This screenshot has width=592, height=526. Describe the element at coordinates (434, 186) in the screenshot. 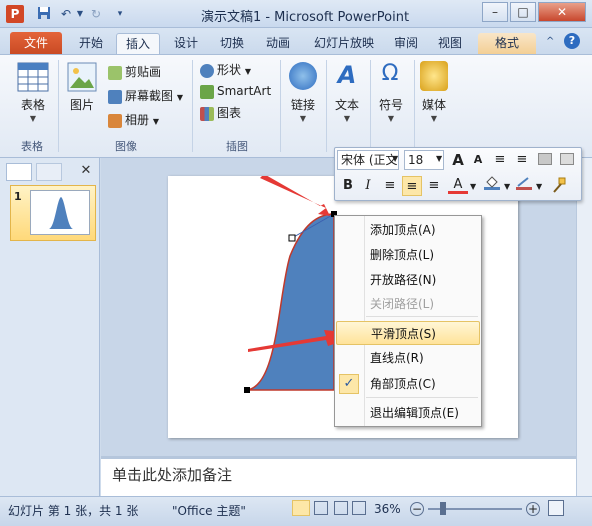

I see `align-right-icon: ≡` at that location.